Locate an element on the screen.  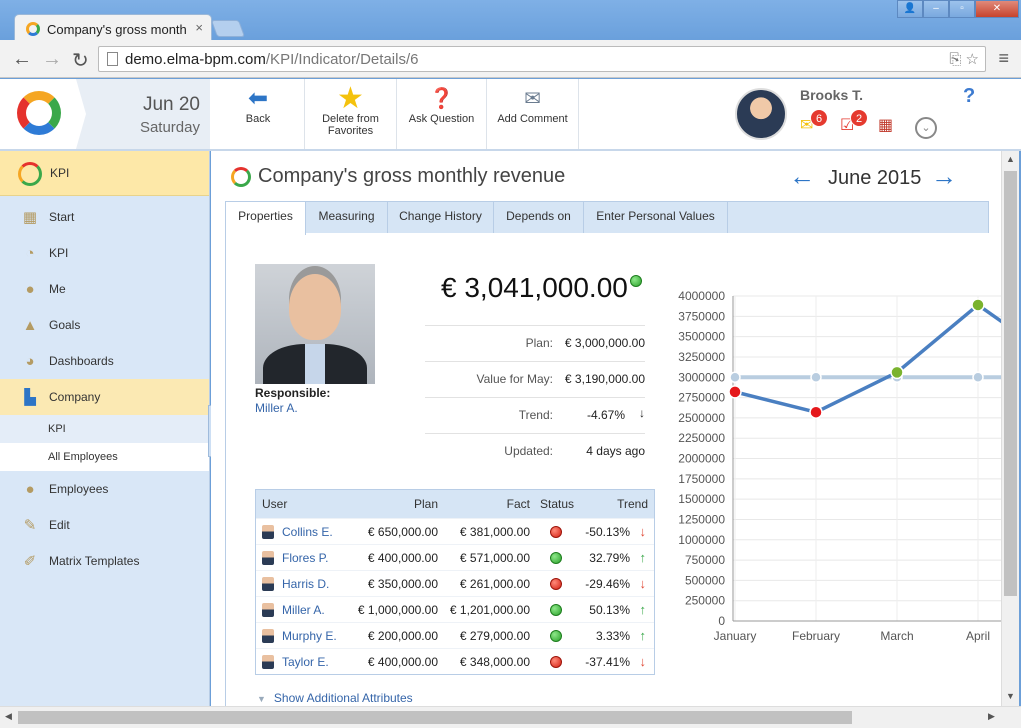
plan-cell: € 1,000,000.00 is located at coordinates (397, 610).